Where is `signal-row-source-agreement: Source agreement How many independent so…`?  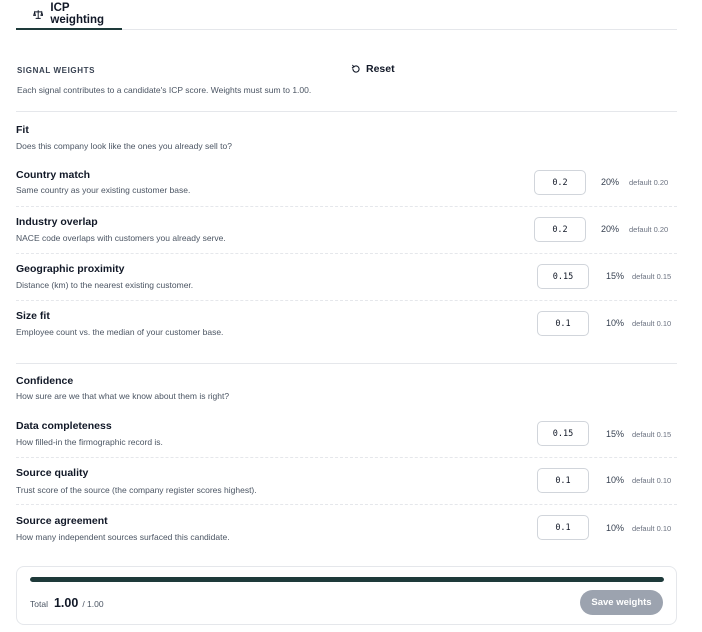
signal-row-source-agreement: Source agreement How many independent so… is located at coordinates (346, 529).